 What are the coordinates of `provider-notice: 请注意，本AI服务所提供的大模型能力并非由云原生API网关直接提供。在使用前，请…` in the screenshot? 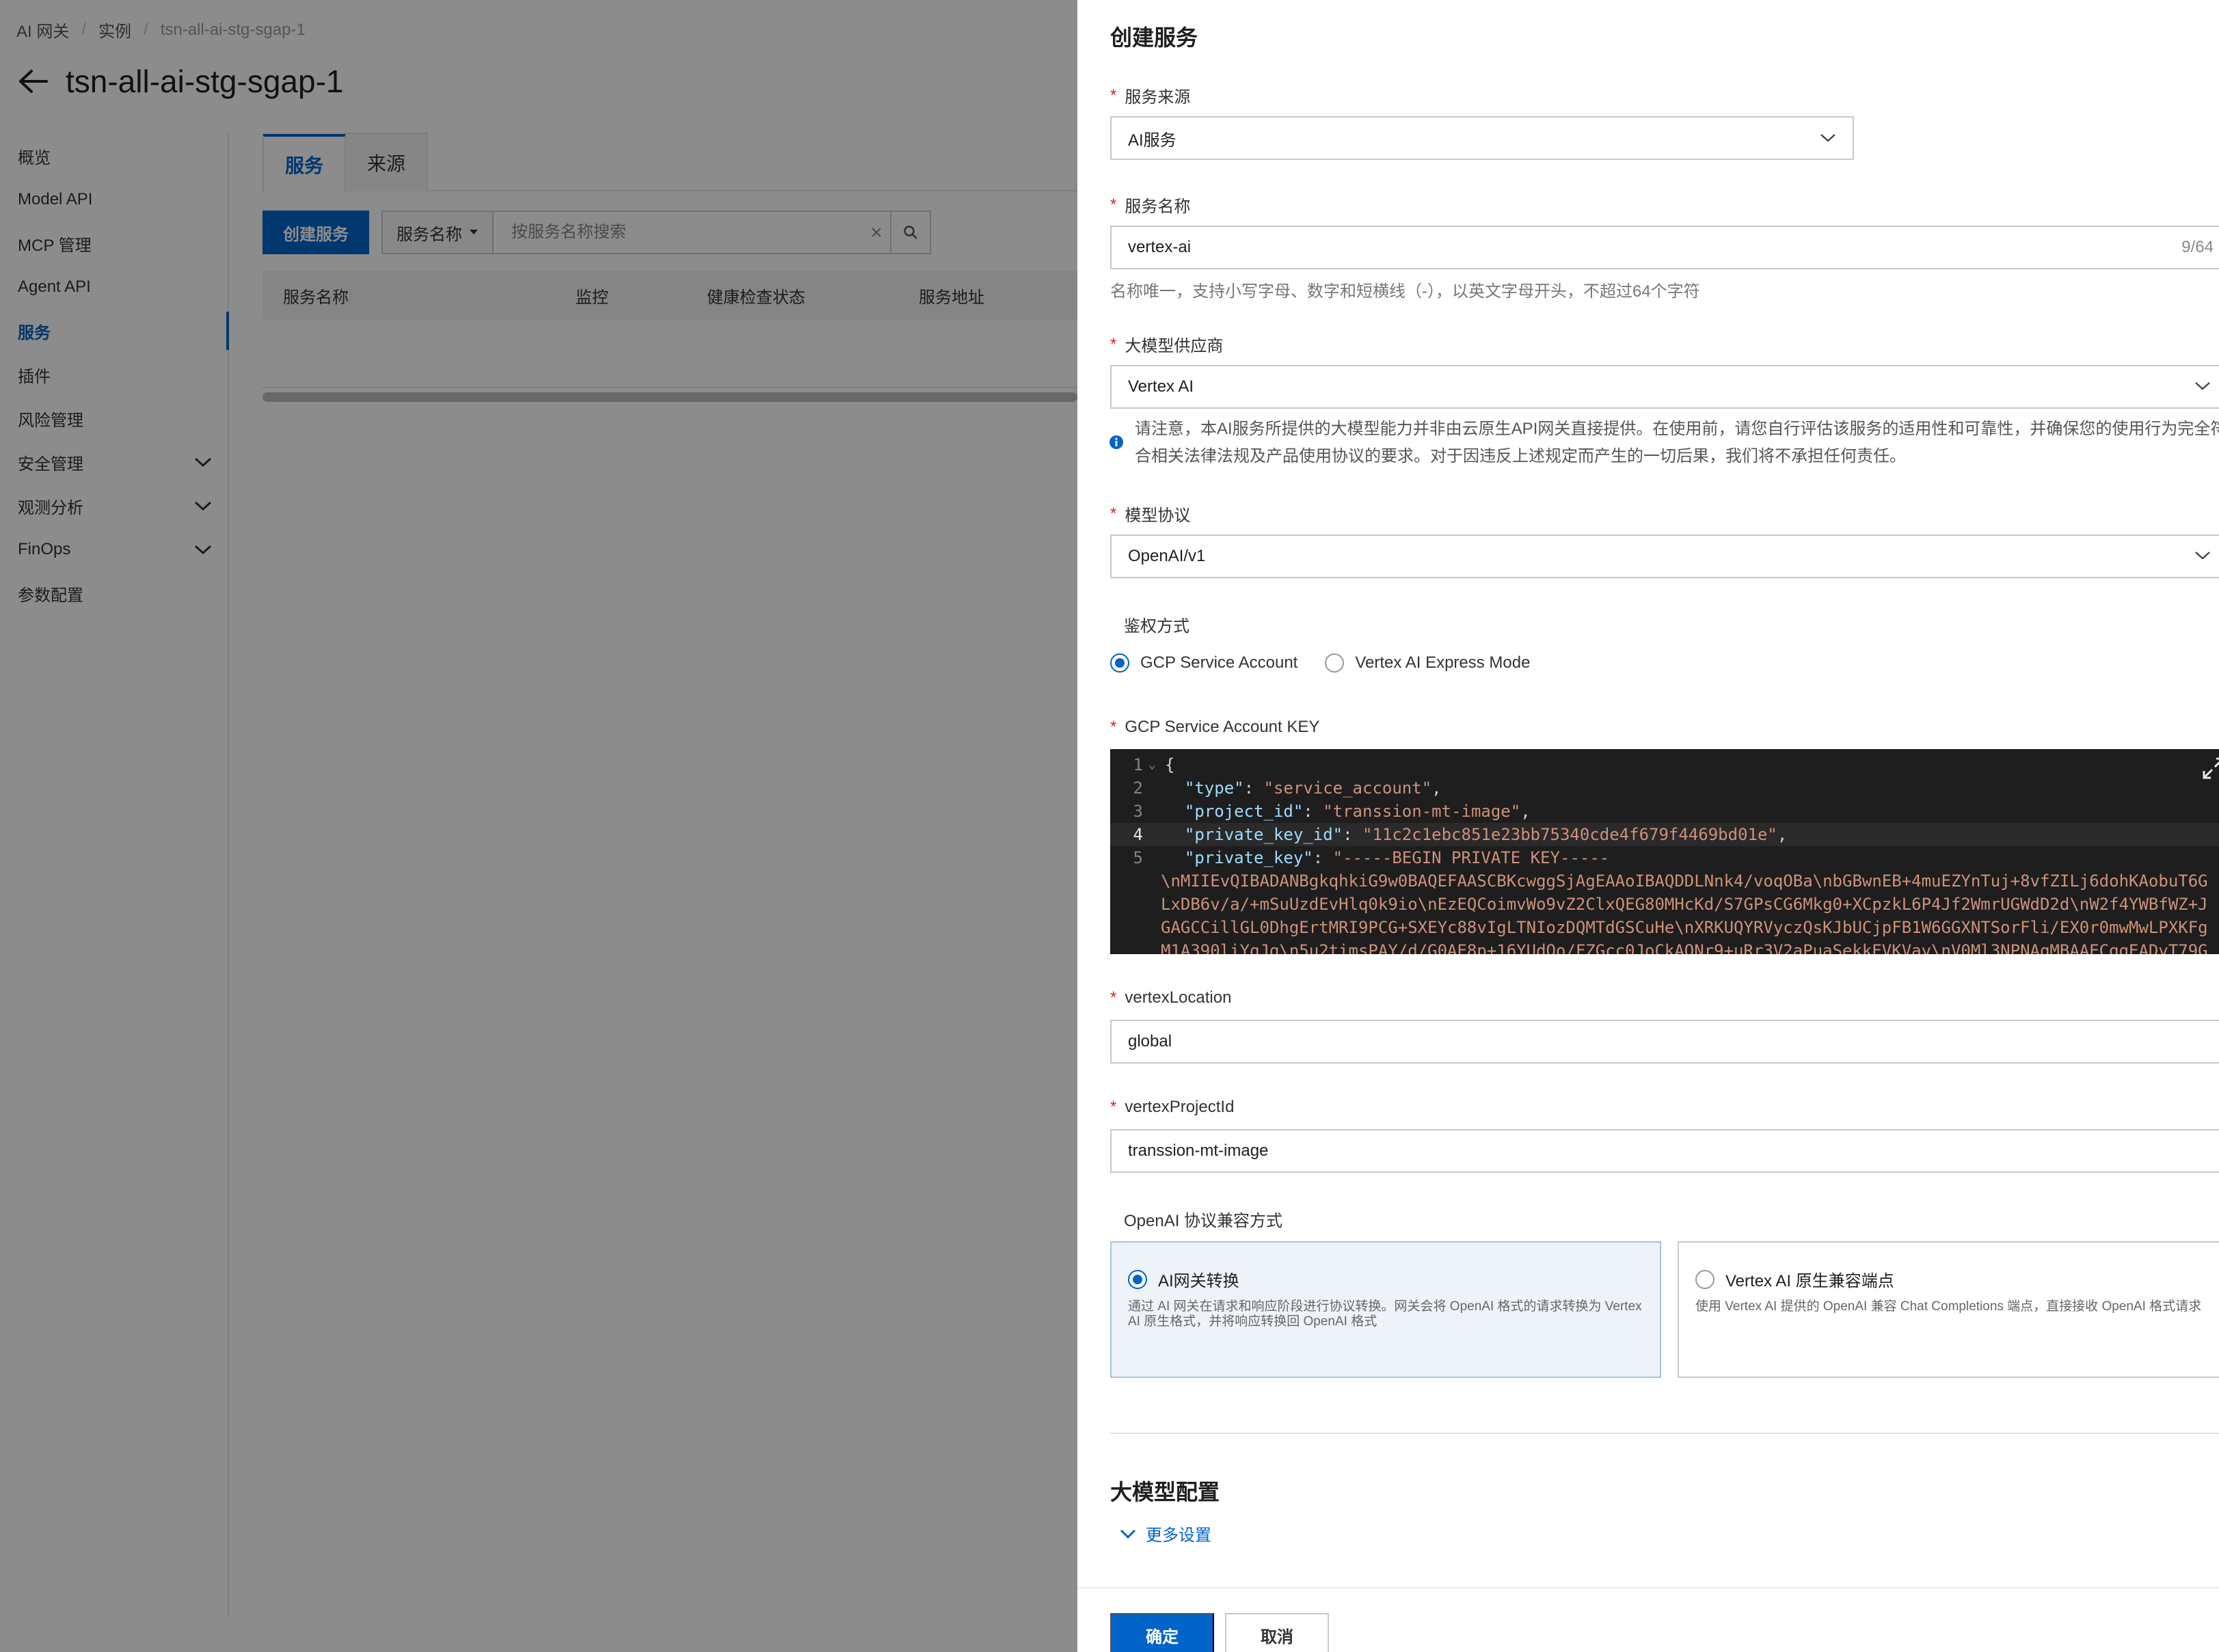 It's located at (1664, 443).